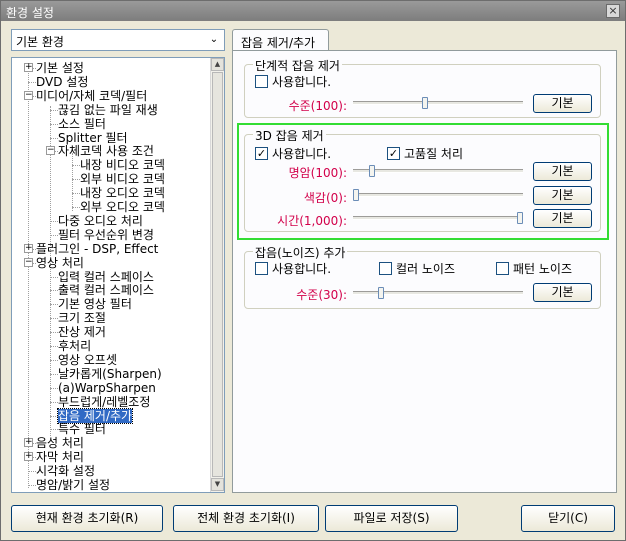 Image resolution: width=626 pixels, height=541 pixels. I want to click on tree-scrollbar: ▲ ▼, so click(217, 275).